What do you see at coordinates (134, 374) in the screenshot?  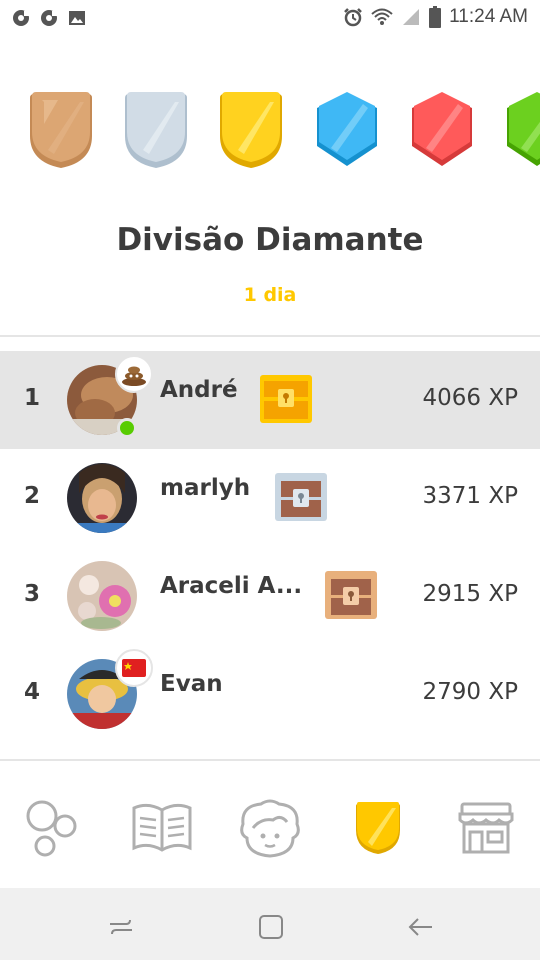 I see `poop-emoji-icon` at bounding box center [134, 374].